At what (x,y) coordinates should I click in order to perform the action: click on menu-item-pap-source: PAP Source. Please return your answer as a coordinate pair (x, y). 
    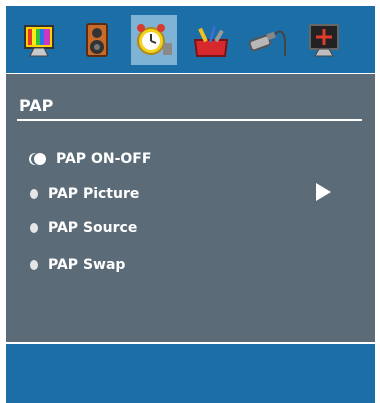
    Looking at the image, I should click on (83, 228).